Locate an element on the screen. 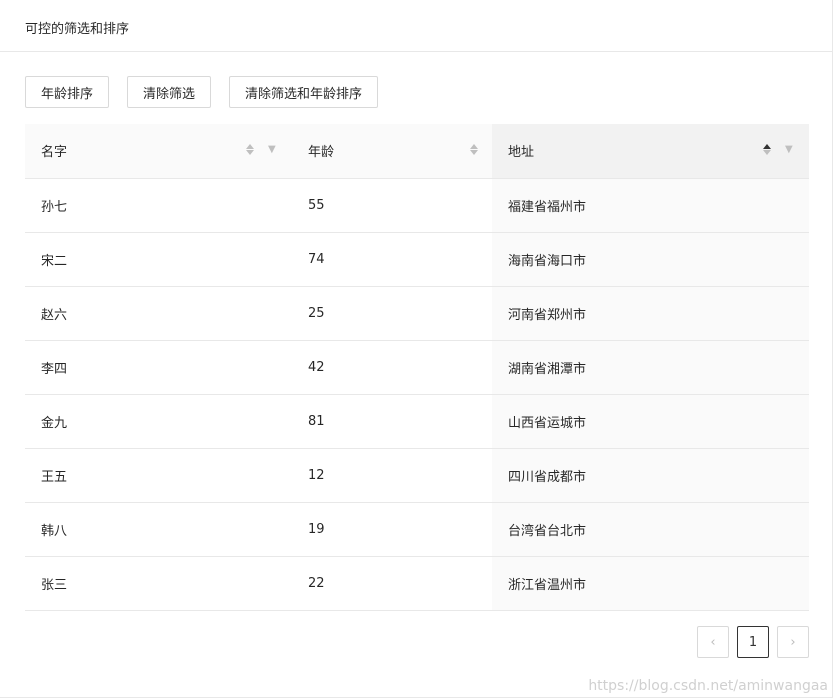 The height and width of the screenshot is (699, 834). column-header-age: 年龄 is located at coordinates (392, 151).